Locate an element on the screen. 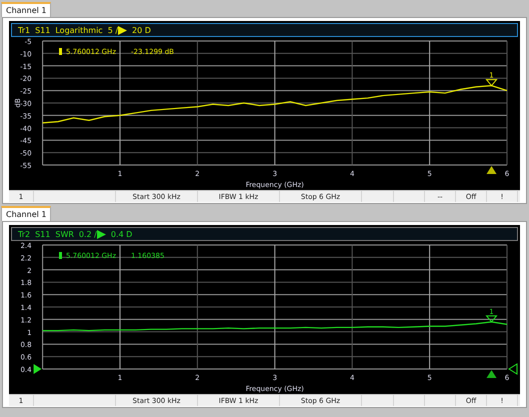  trace-reference: 20 D is located at coordinates (141, 30).